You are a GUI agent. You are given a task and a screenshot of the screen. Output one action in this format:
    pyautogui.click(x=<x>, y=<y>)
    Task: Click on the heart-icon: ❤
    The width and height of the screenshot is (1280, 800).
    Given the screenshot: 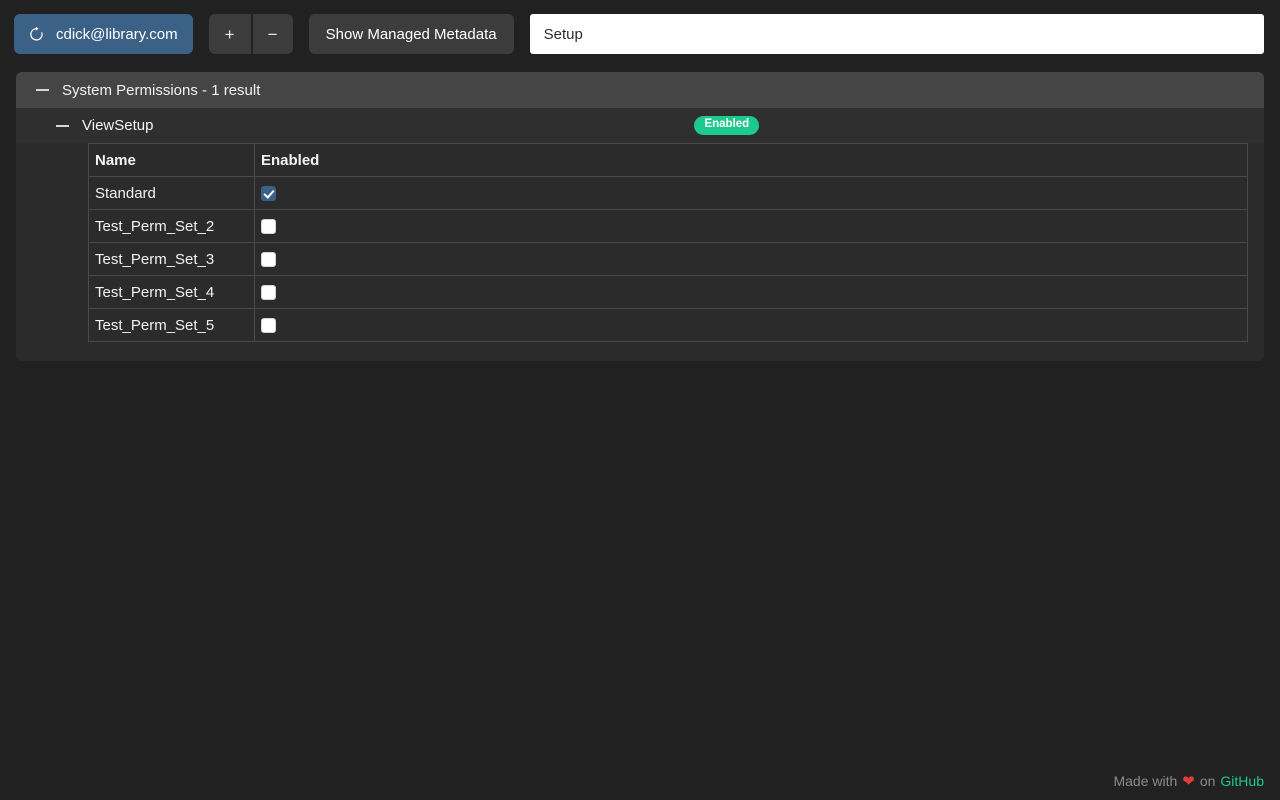 What is the action you would take?
    pyautogui.click(x=1188, y=781)
    